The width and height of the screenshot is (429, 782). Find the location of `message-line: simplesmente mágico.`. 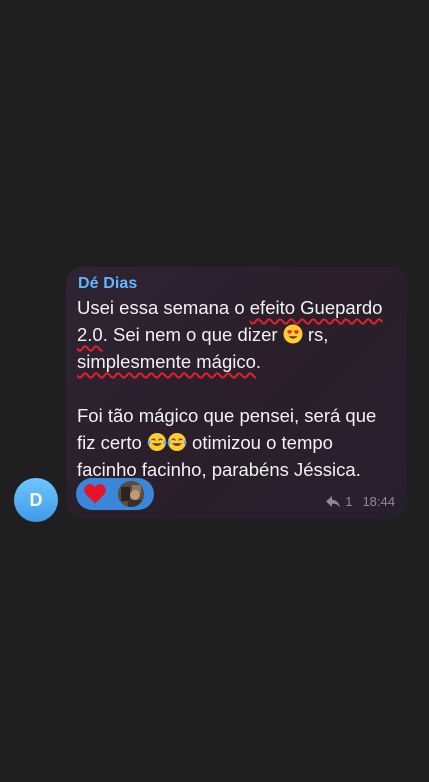

message-line: simplesmente mágico. is located at coordinates (238, 361).